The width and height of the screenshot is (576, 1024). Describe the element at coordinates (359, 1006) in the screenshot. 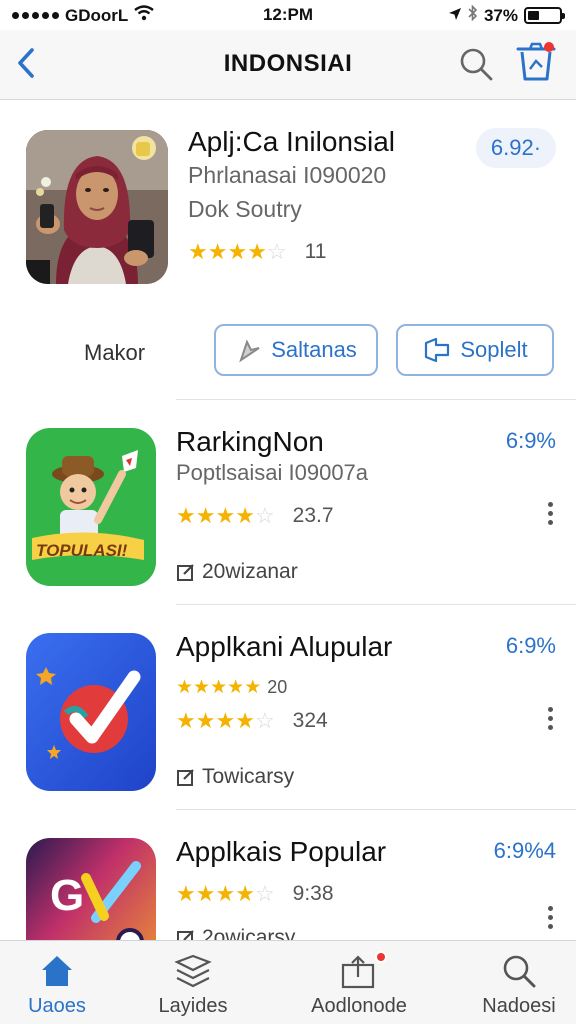

I see `tab-label: Aodlonode` at that location.